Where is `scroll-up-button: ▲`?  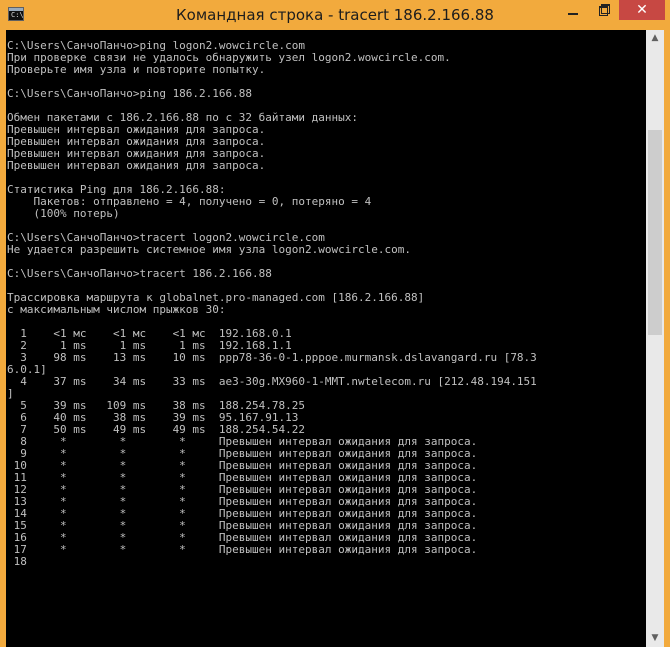
scroll-up-button: ▲ is located at coordinates (655, 38).